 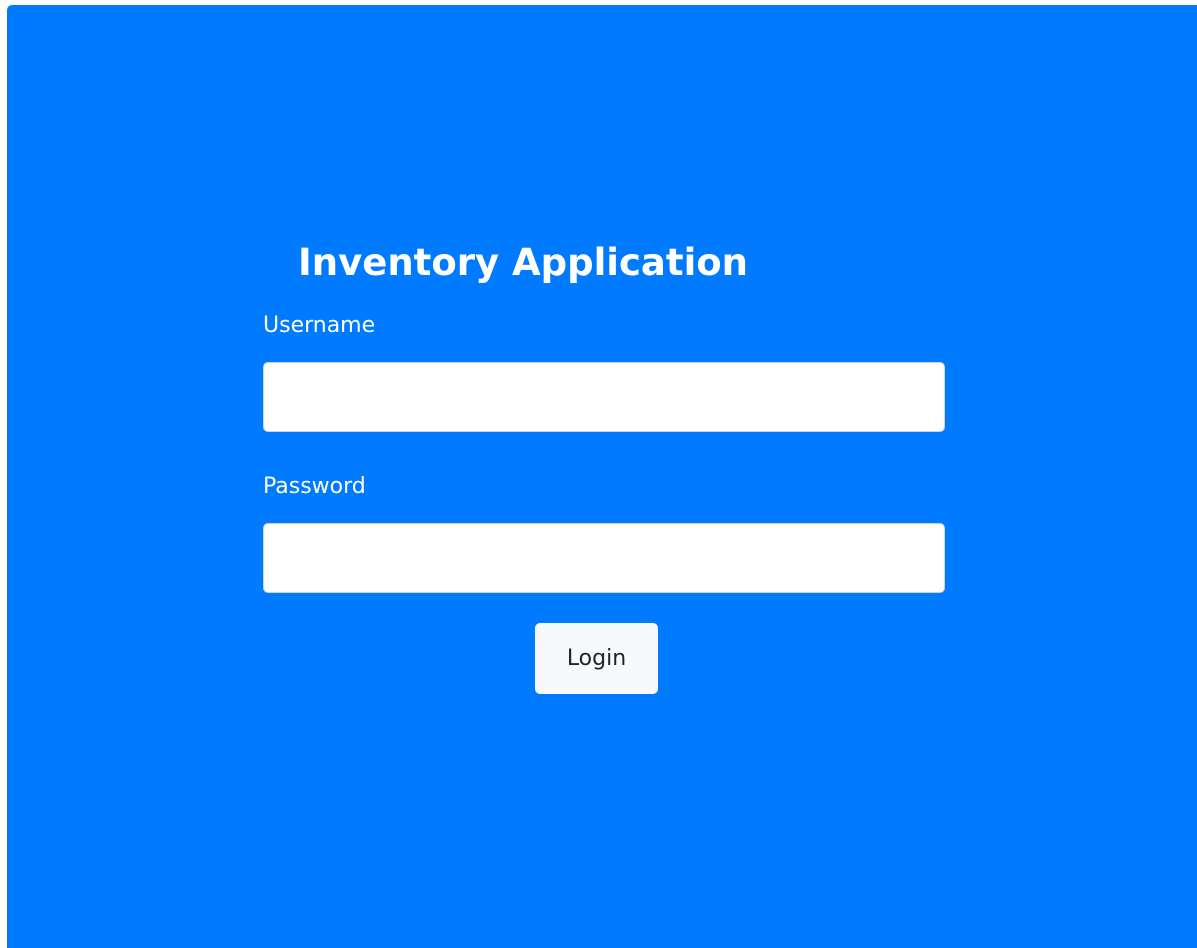 I want to click on login-button: Login, so click(x=596, y=658).